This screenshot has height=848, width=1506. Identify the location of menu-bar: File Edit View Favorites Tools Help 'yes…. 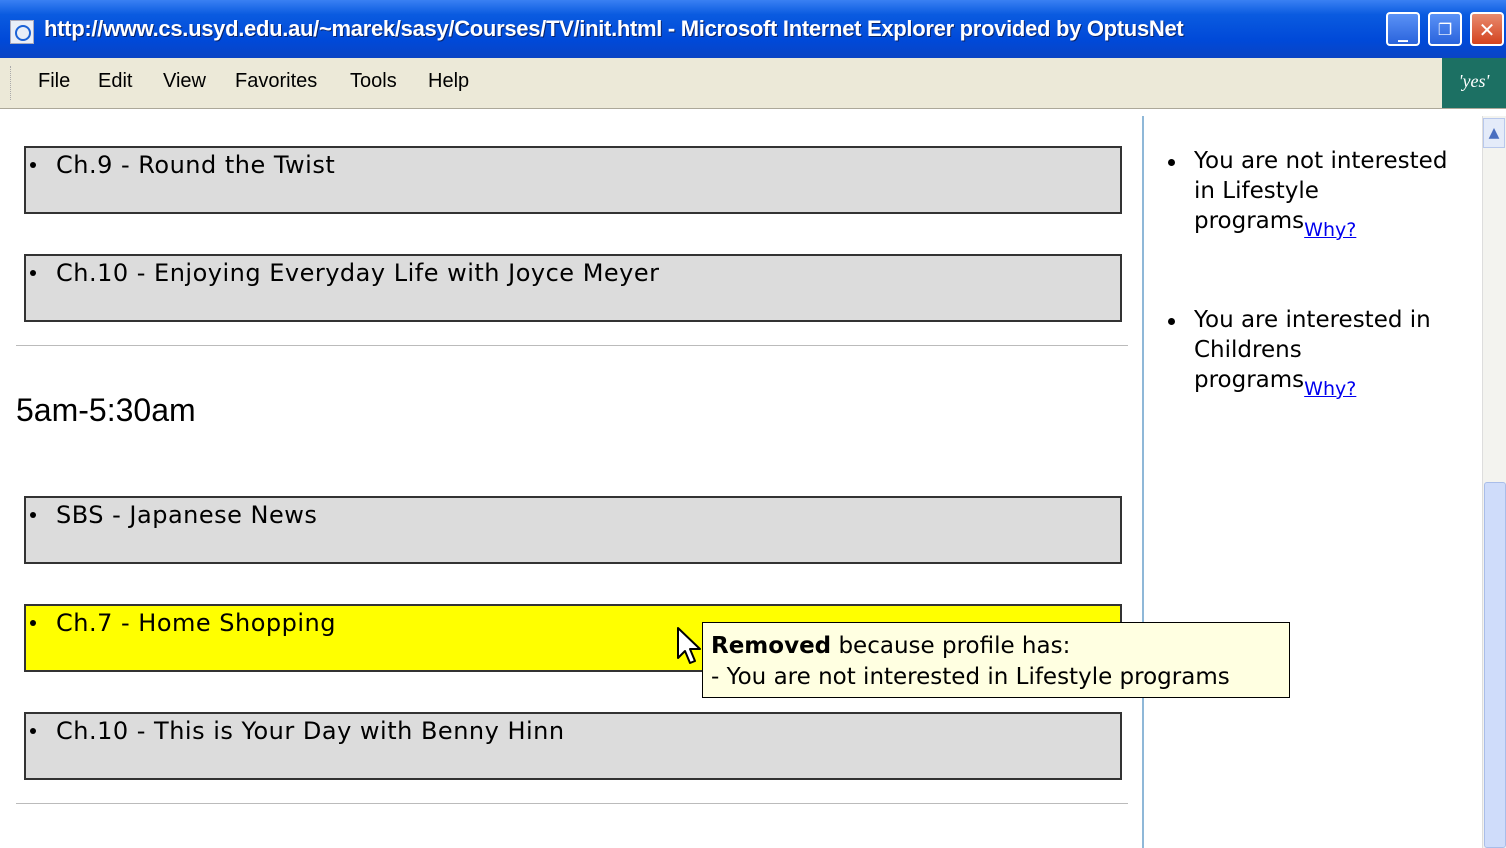
(753, 83).